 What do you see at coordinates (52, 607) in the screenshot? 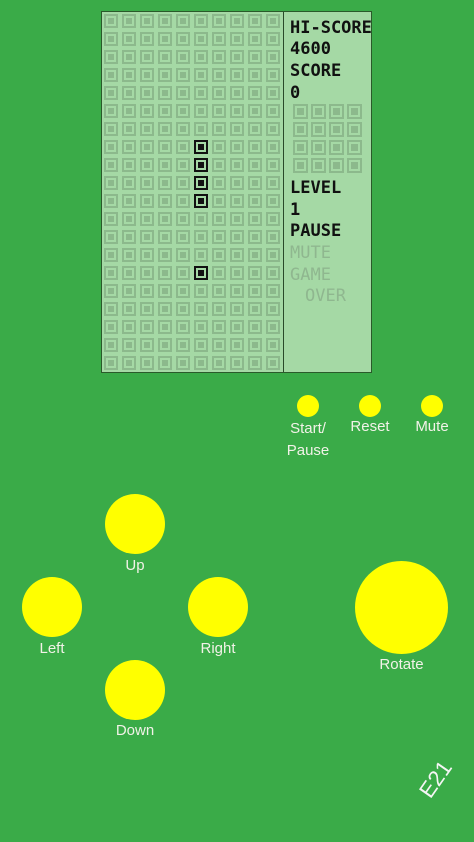
I see `left-button` at bounding box center [52, 607].